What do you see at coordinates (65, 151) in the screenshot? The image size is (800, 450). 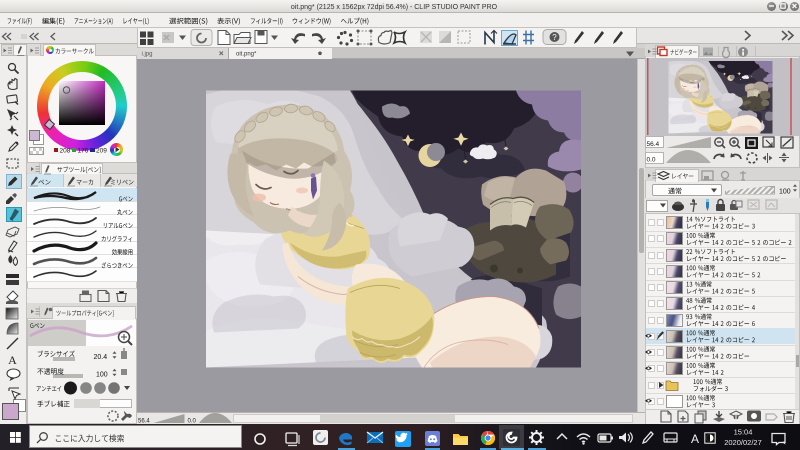 I see `svg-text: 208` at bounding box center [65, 151].